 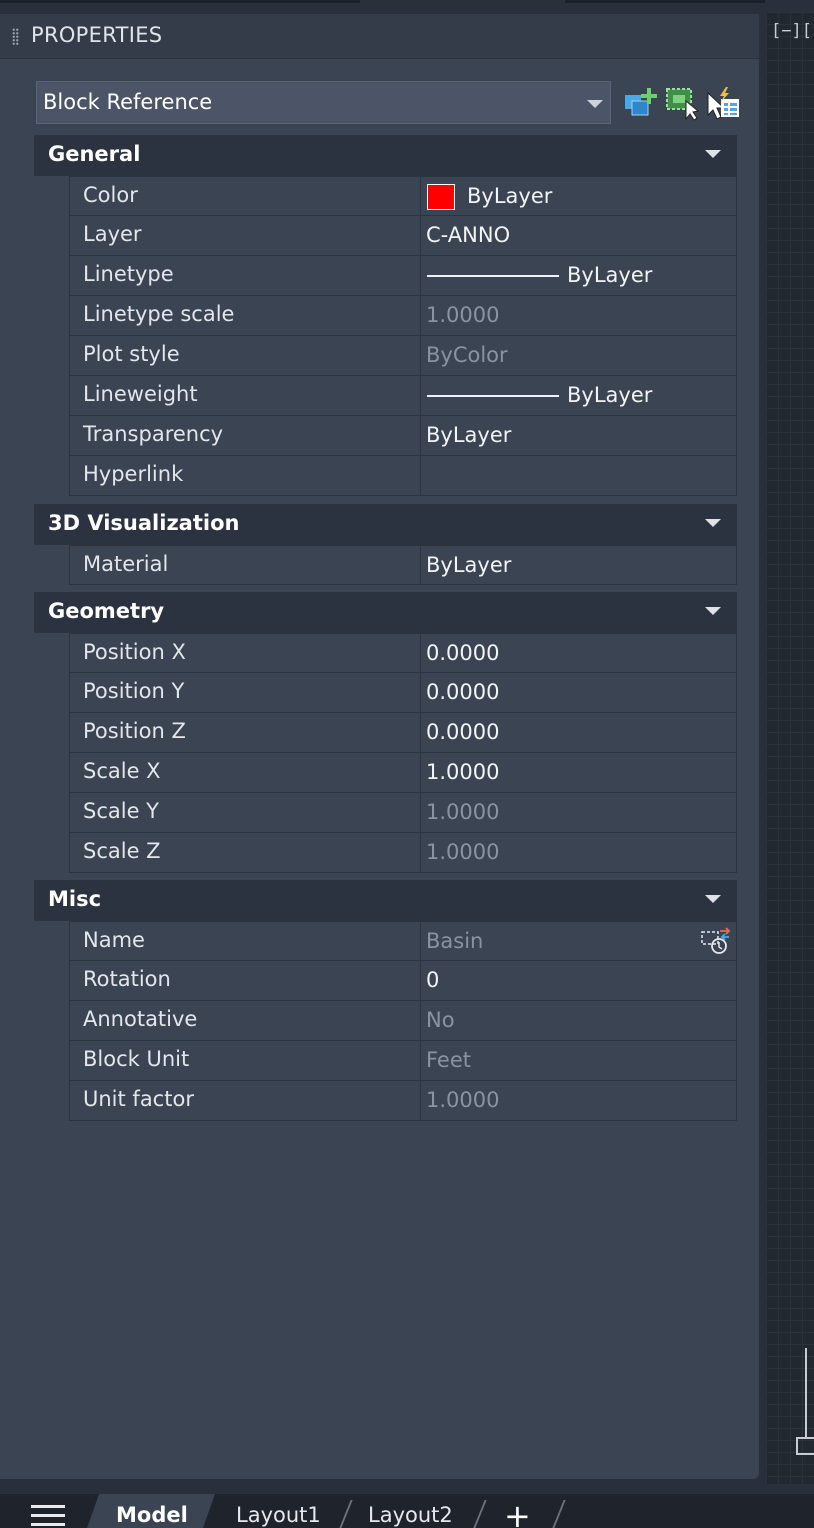 I want to click on property-row-position-y: Position Y 0.0000, so click(x=403, y=693).